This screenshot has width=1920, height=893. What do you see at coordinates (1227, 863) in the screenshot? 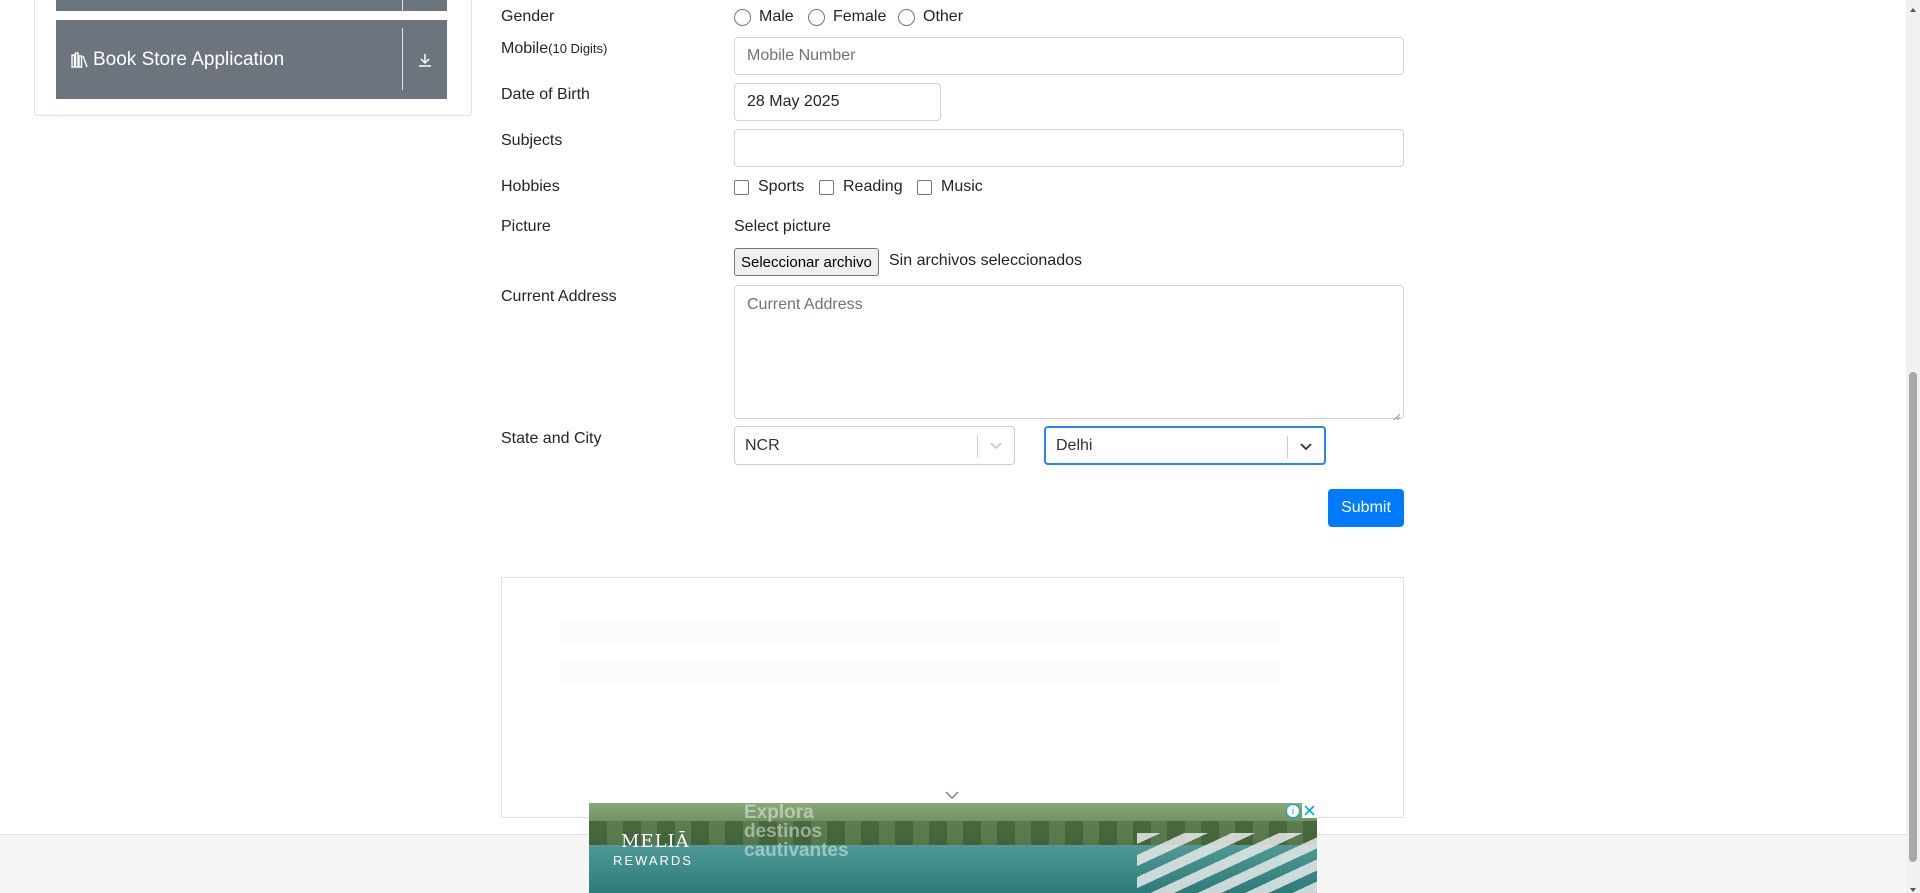
I see `ad-loungers` at bounding box center [1227, 863].